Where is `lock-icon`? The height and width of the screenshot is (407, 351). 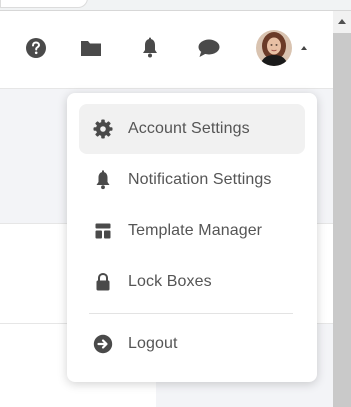 lock-icon is located at coordinates (103, 282).